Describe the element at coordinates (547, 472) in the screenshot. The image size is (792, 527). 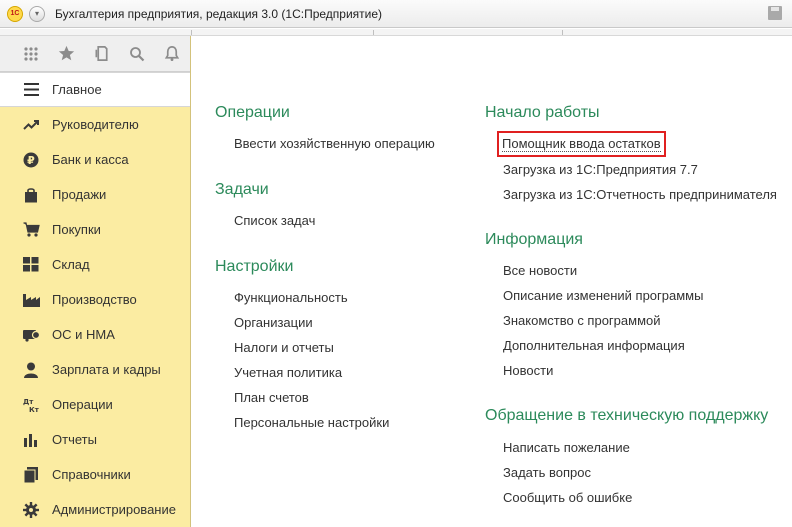
I see `link-ask-question: Задать вопрос` at that location.